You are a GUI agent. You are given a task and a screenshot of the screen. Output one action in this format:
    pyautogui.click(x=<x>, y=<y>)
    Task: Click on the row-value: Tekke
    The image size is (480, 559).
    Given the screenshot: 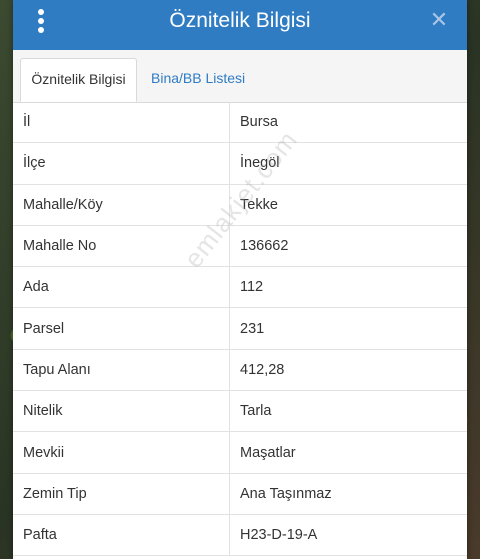 What is the action you would take?
    pyautogui.click(x=259, y=204)
    